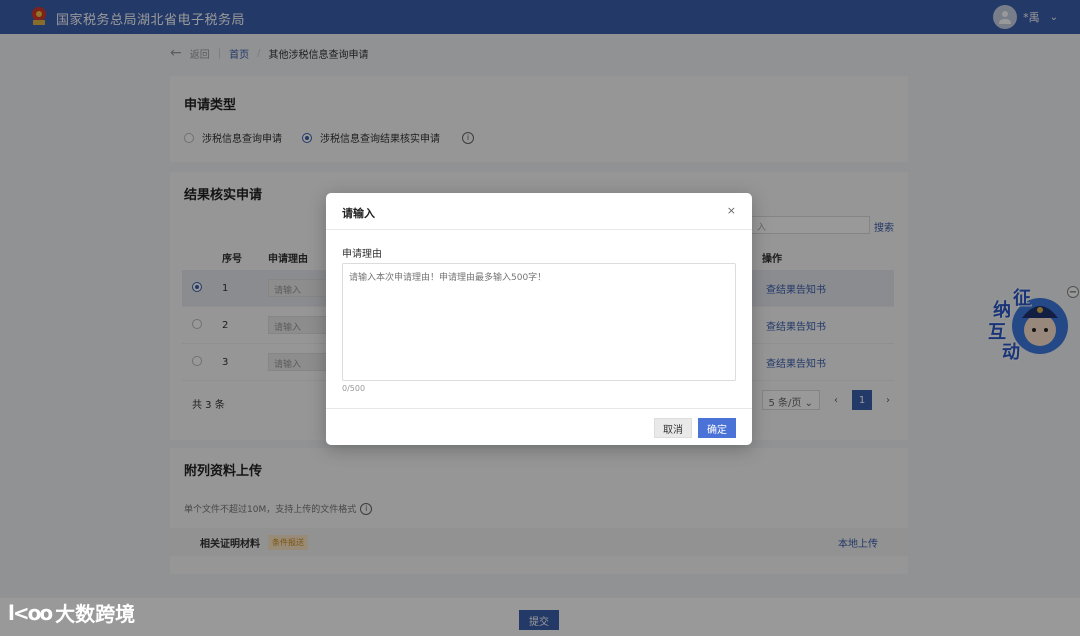  I want to click on dialog-title: 请输入, so click(358, 213).